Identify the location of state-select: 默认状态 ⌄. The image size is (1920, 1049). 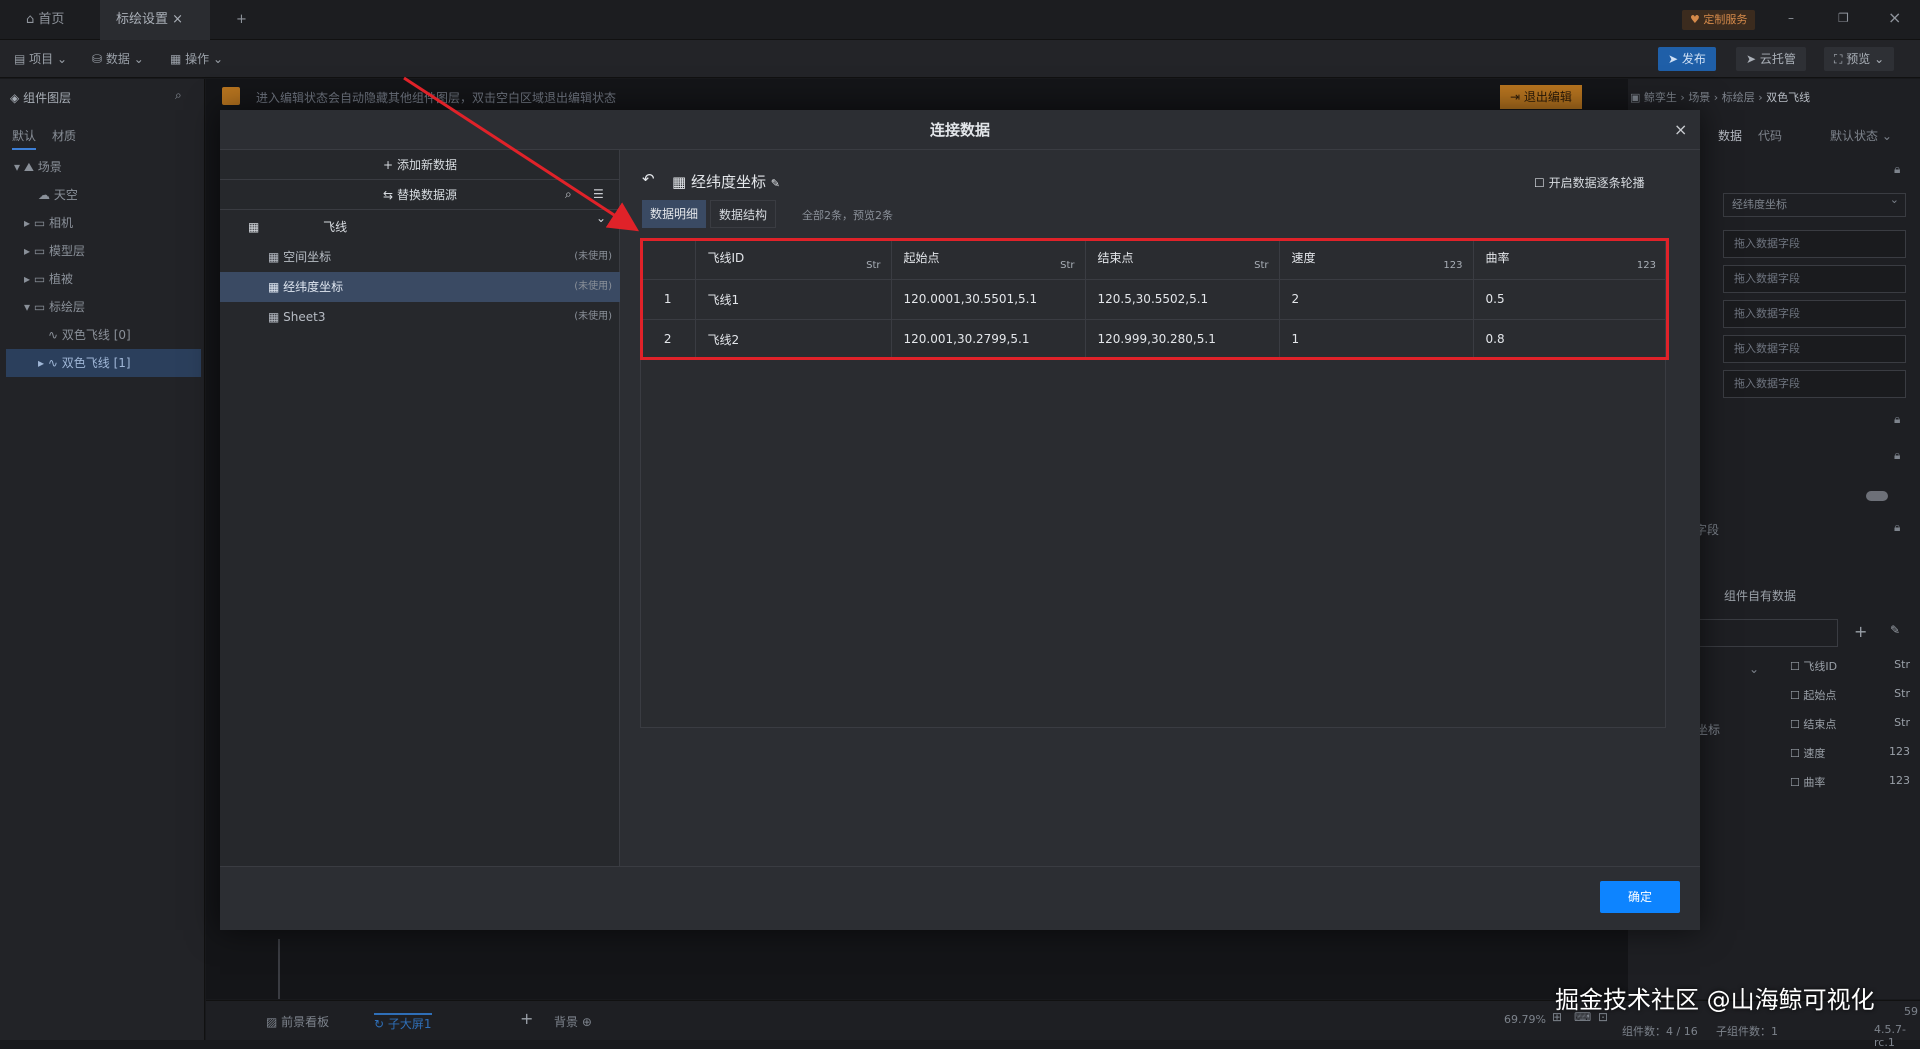
(1861, 135).